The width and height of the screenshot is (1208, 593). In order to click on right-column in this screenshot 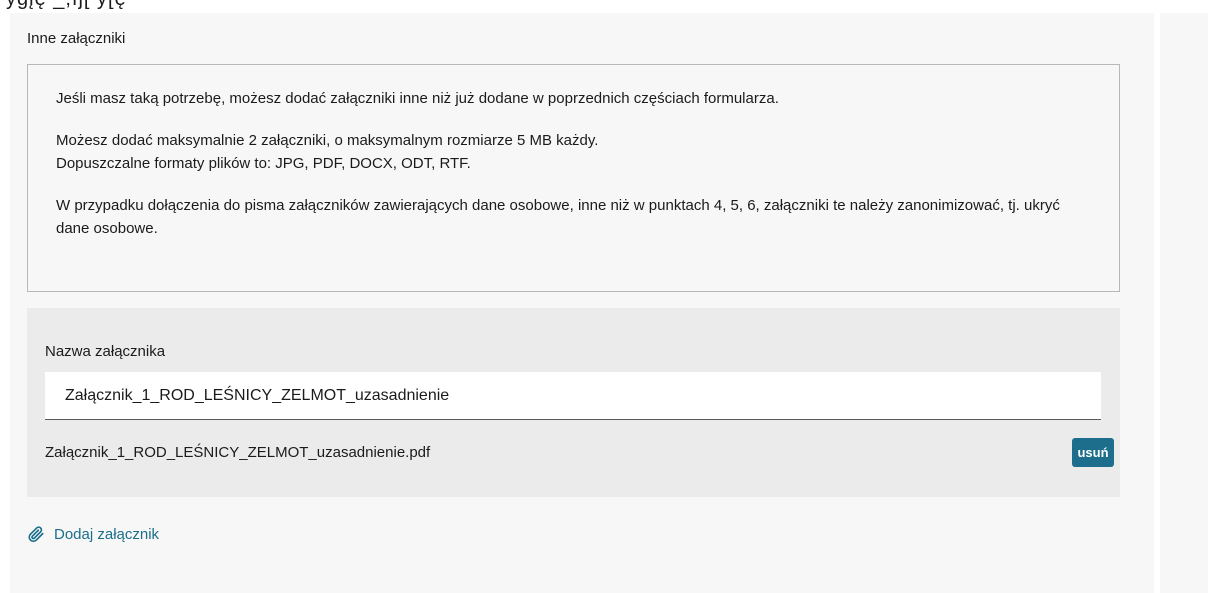, I will do `click(1184, 303)`.